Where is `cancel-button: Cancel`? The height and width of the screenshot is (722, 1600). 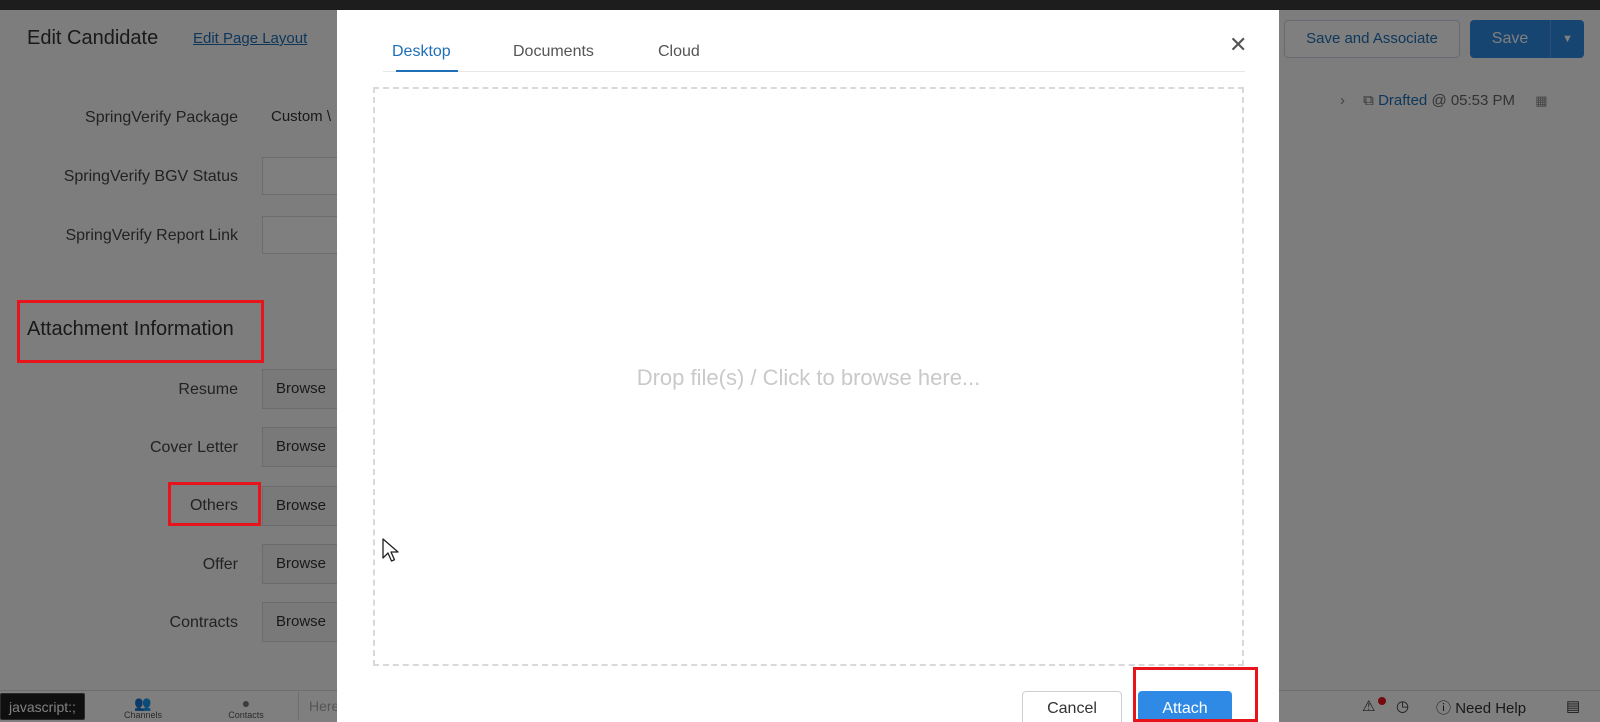 cancel-button: Cancel is located at coordinates (1072, 706).